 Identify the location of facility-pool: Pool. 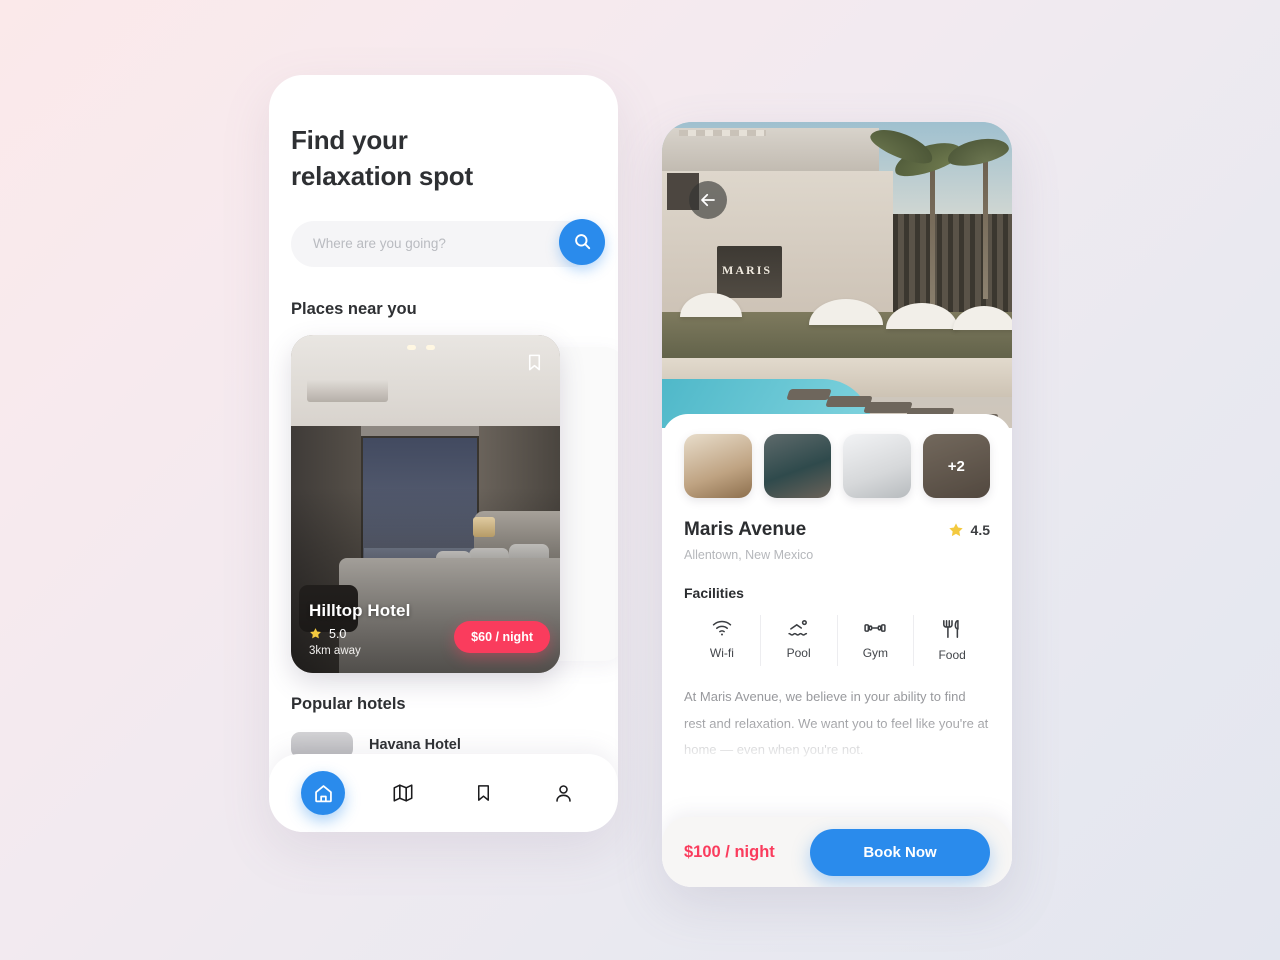
(799, 640).